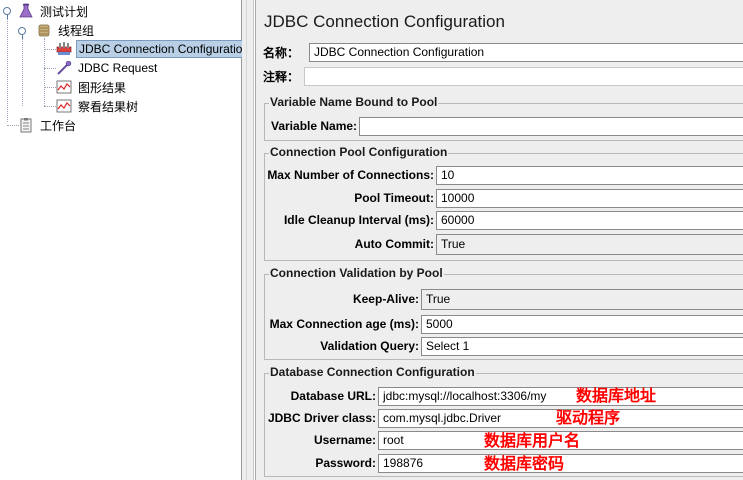 The image size is (743, 480). Describe the element at coordinates (350, 175) in the screenshot. I see `max-connections-label: Max Number of Connections:` at that location.